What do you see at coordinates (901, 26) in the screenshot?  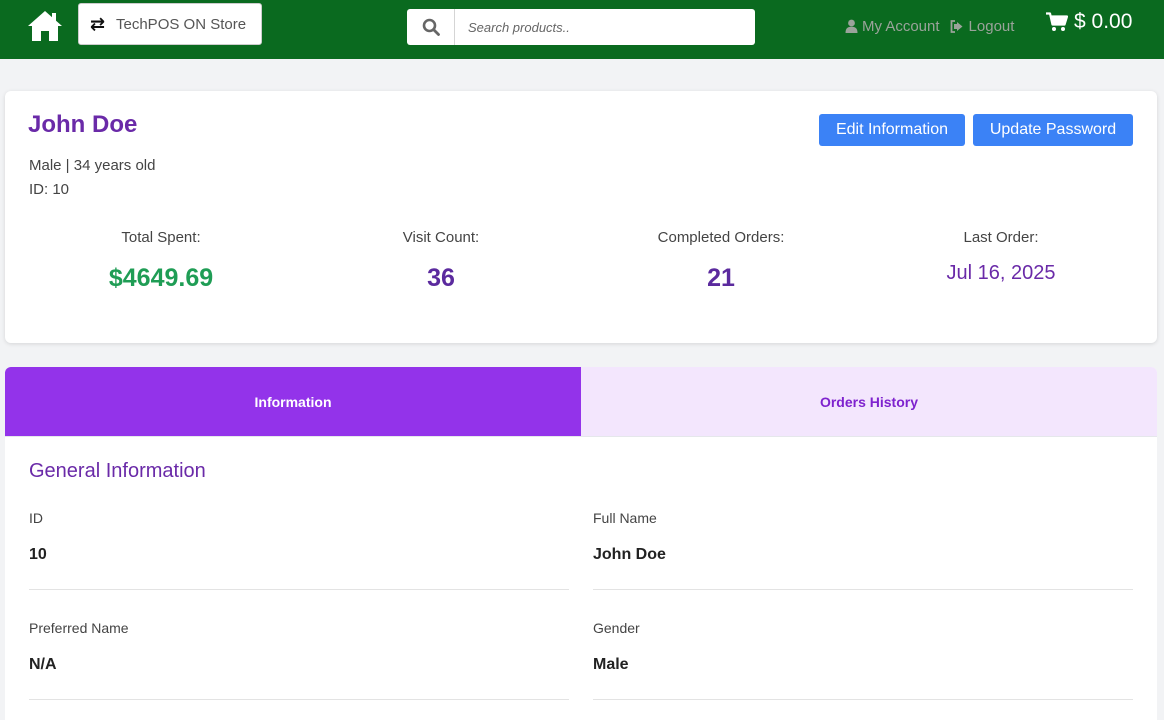 I see `my-account-label: My Account` at bounding box center [901, 26].